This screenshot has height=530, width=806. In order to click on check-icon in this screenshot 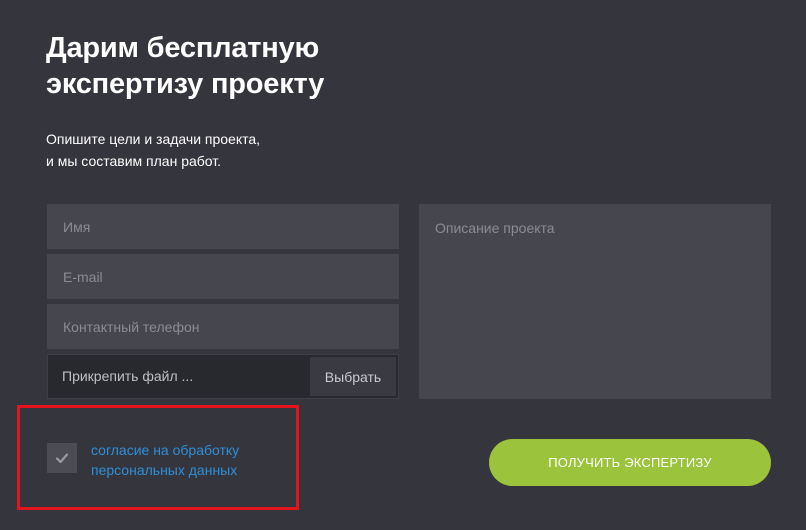, I will do `click(62, 458)`.